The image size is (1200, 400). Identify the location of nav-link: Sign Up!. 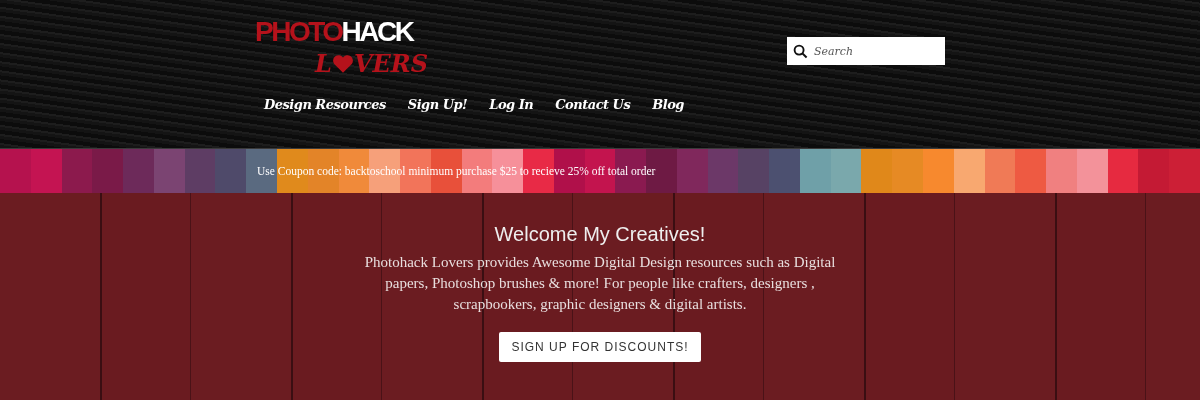
(437, 104).